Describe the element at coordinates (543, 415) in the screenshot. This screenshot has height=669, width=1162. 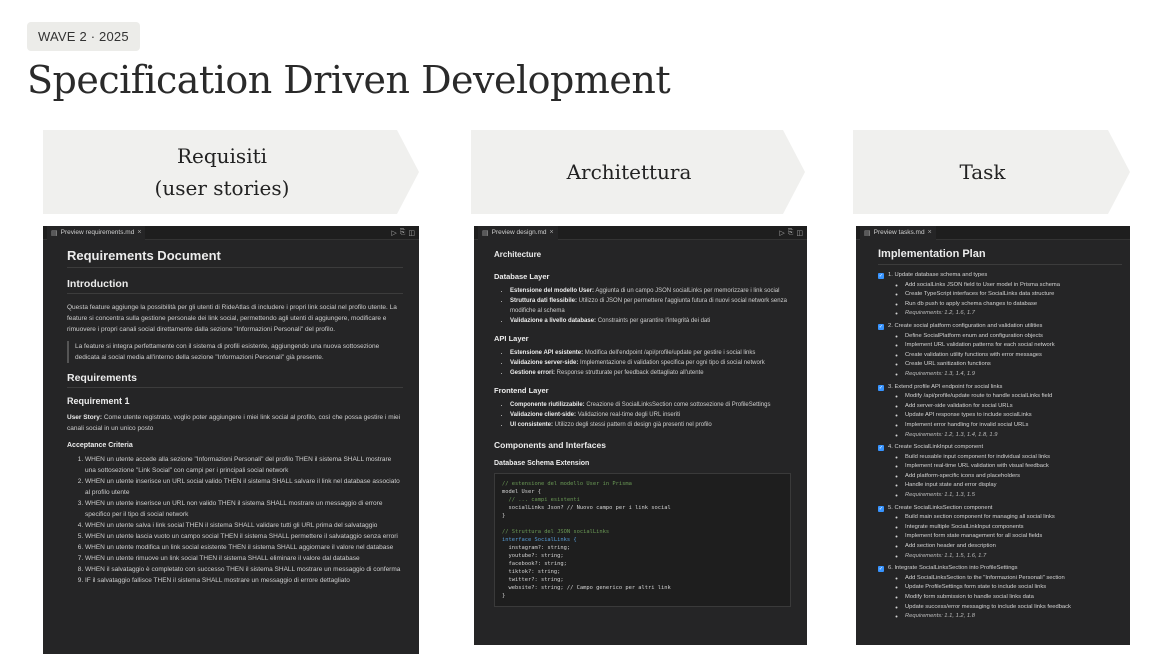
I see `bullet-label: Validazione client-side:` at that location.